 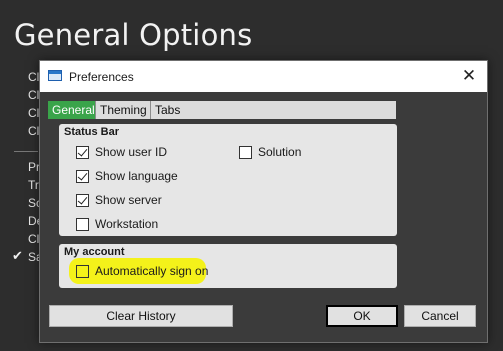 I want to click on solution-label: Solution, so click(x=280, y=152).